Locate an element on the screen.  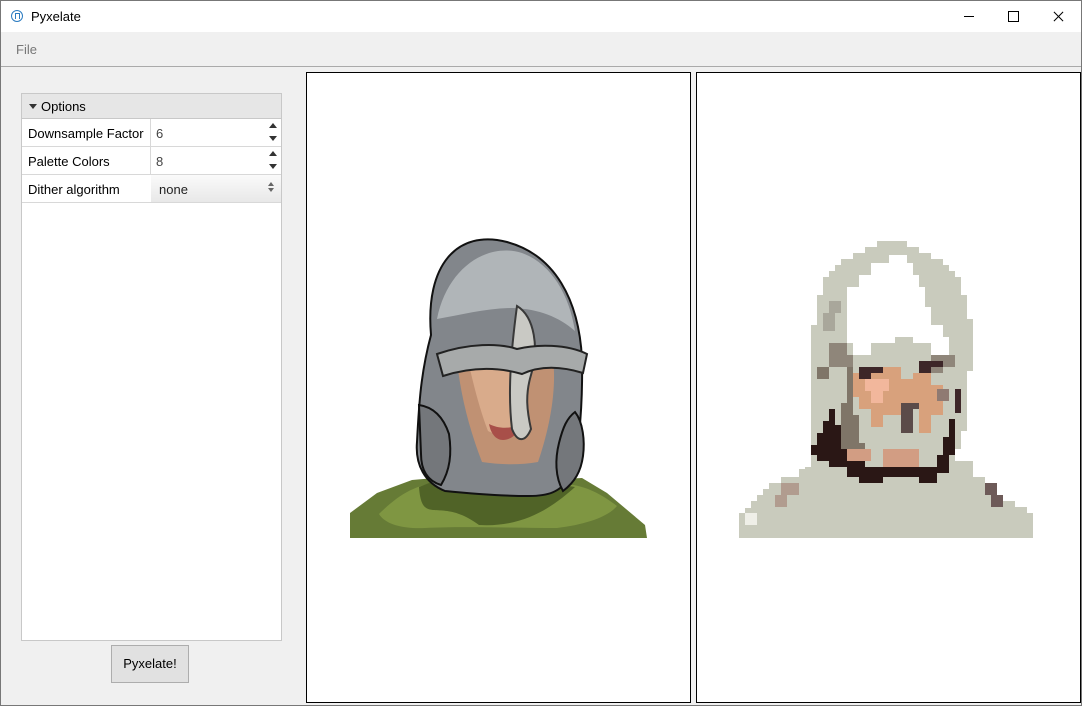
minimize-button is located at coordinates (968, 16).